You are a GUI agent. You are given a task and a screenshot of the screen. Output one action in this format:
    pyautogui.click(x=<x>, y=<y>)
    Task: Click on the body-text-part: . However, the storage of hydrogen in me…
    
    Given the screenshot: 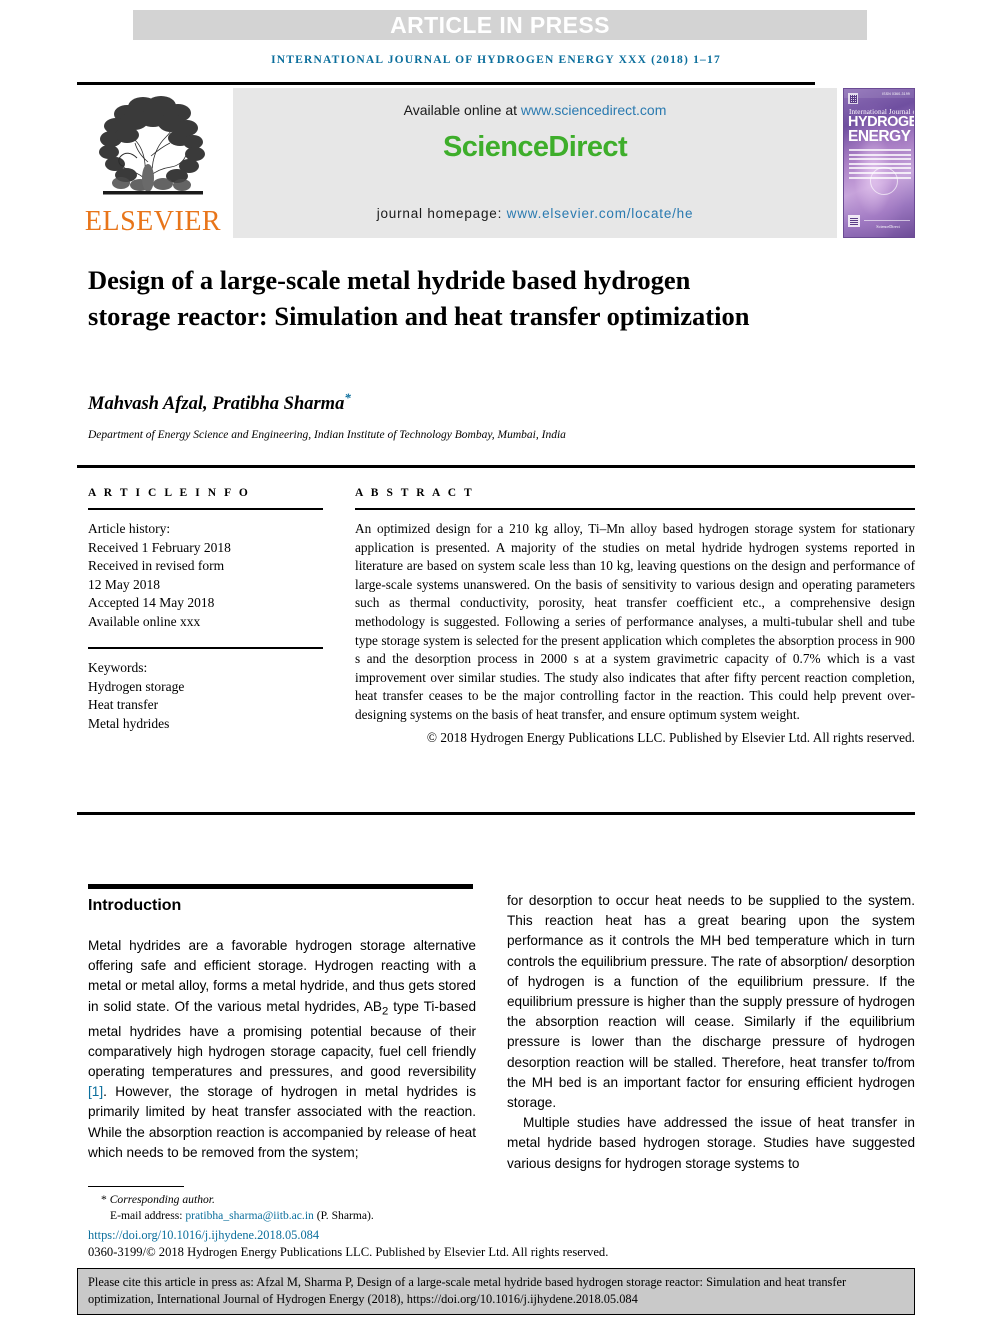 What is the action you would take?
    pyautogui.click(x=282, y=1122)
    